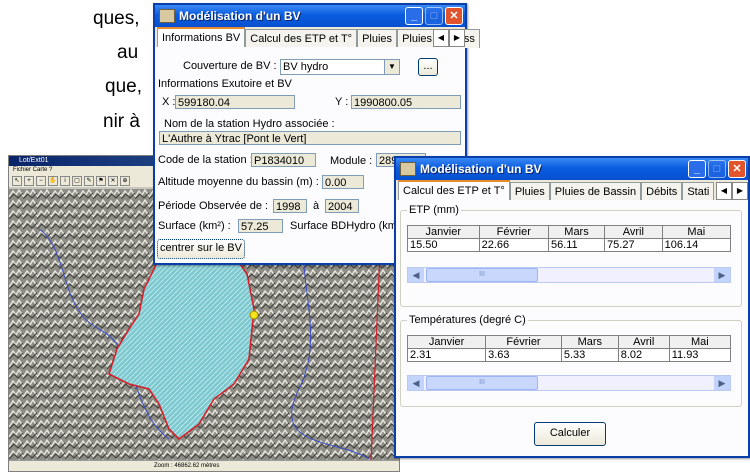 The height and width of the screenshot is (472, 750). Describe the element at coordinates (340, 67) in the screenshot. I see `couverture-select: BV hydro ▼` at that location.